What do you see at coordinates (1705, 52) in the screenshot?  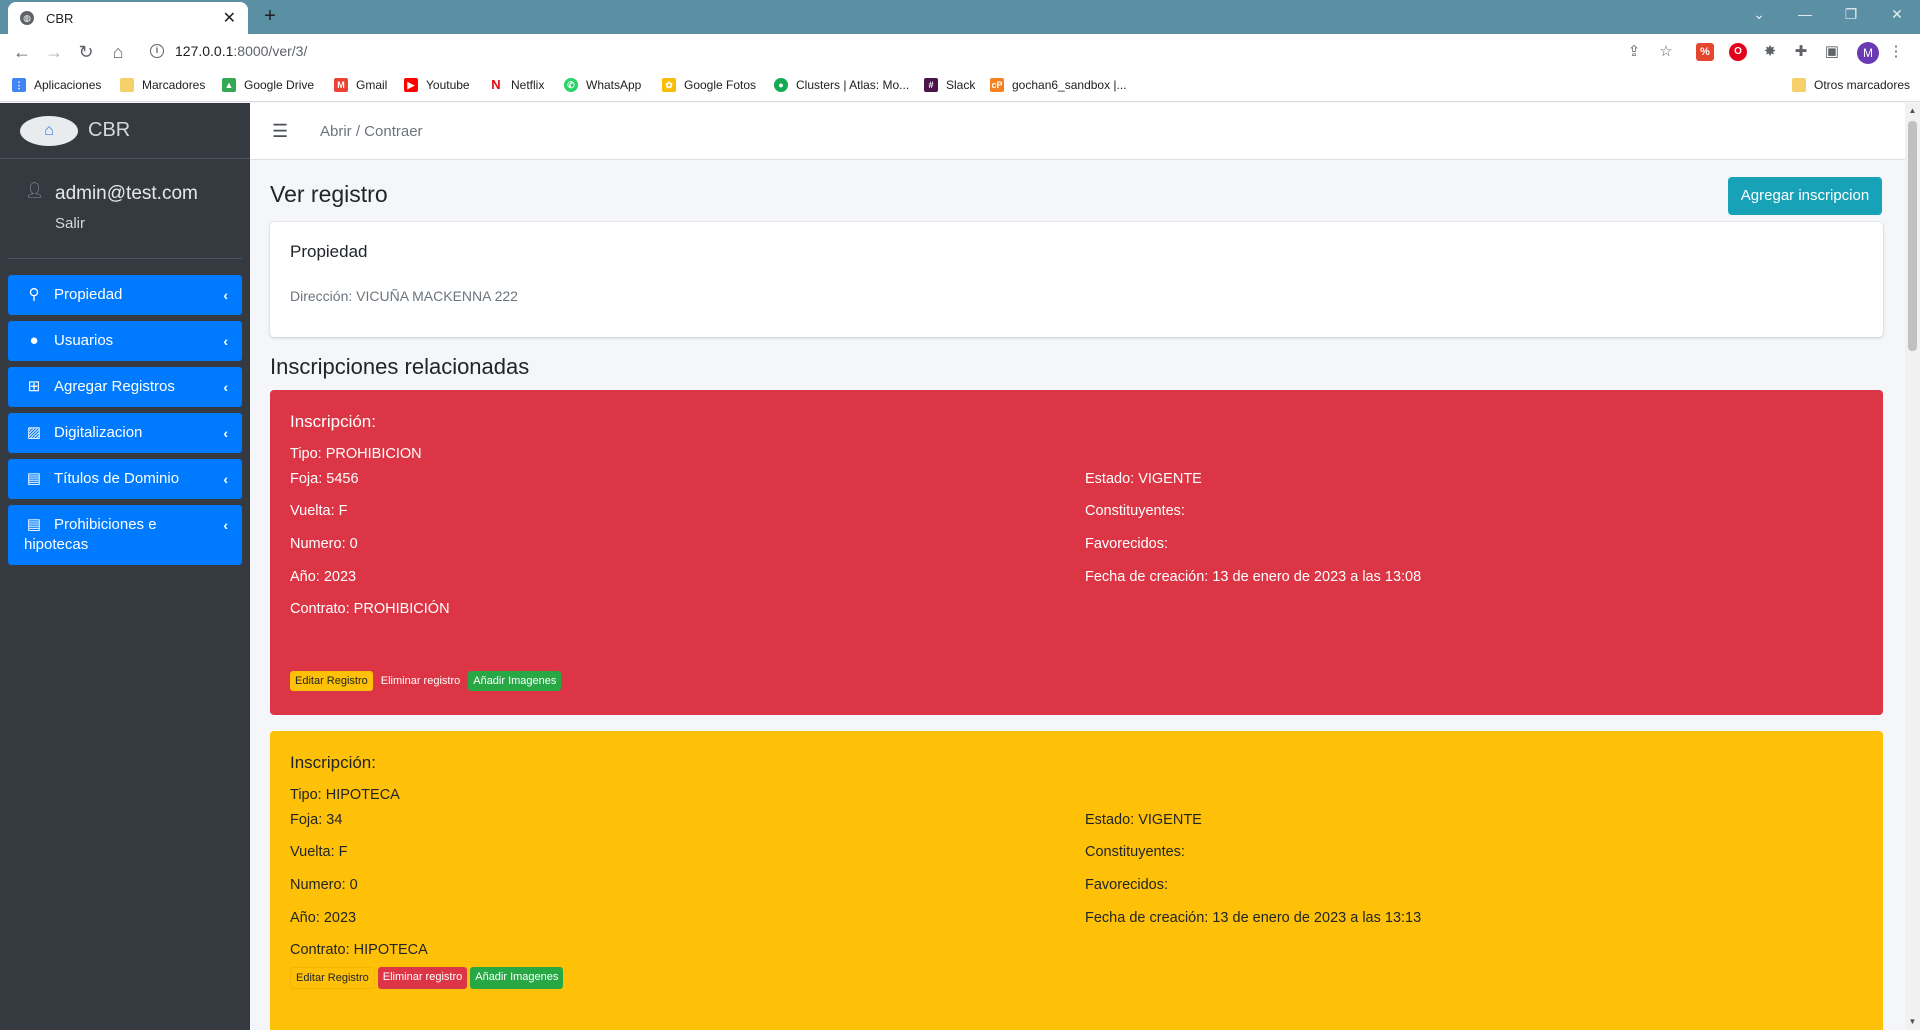 I see `extension-red-icon: %` at bounding box center [1705, 52].